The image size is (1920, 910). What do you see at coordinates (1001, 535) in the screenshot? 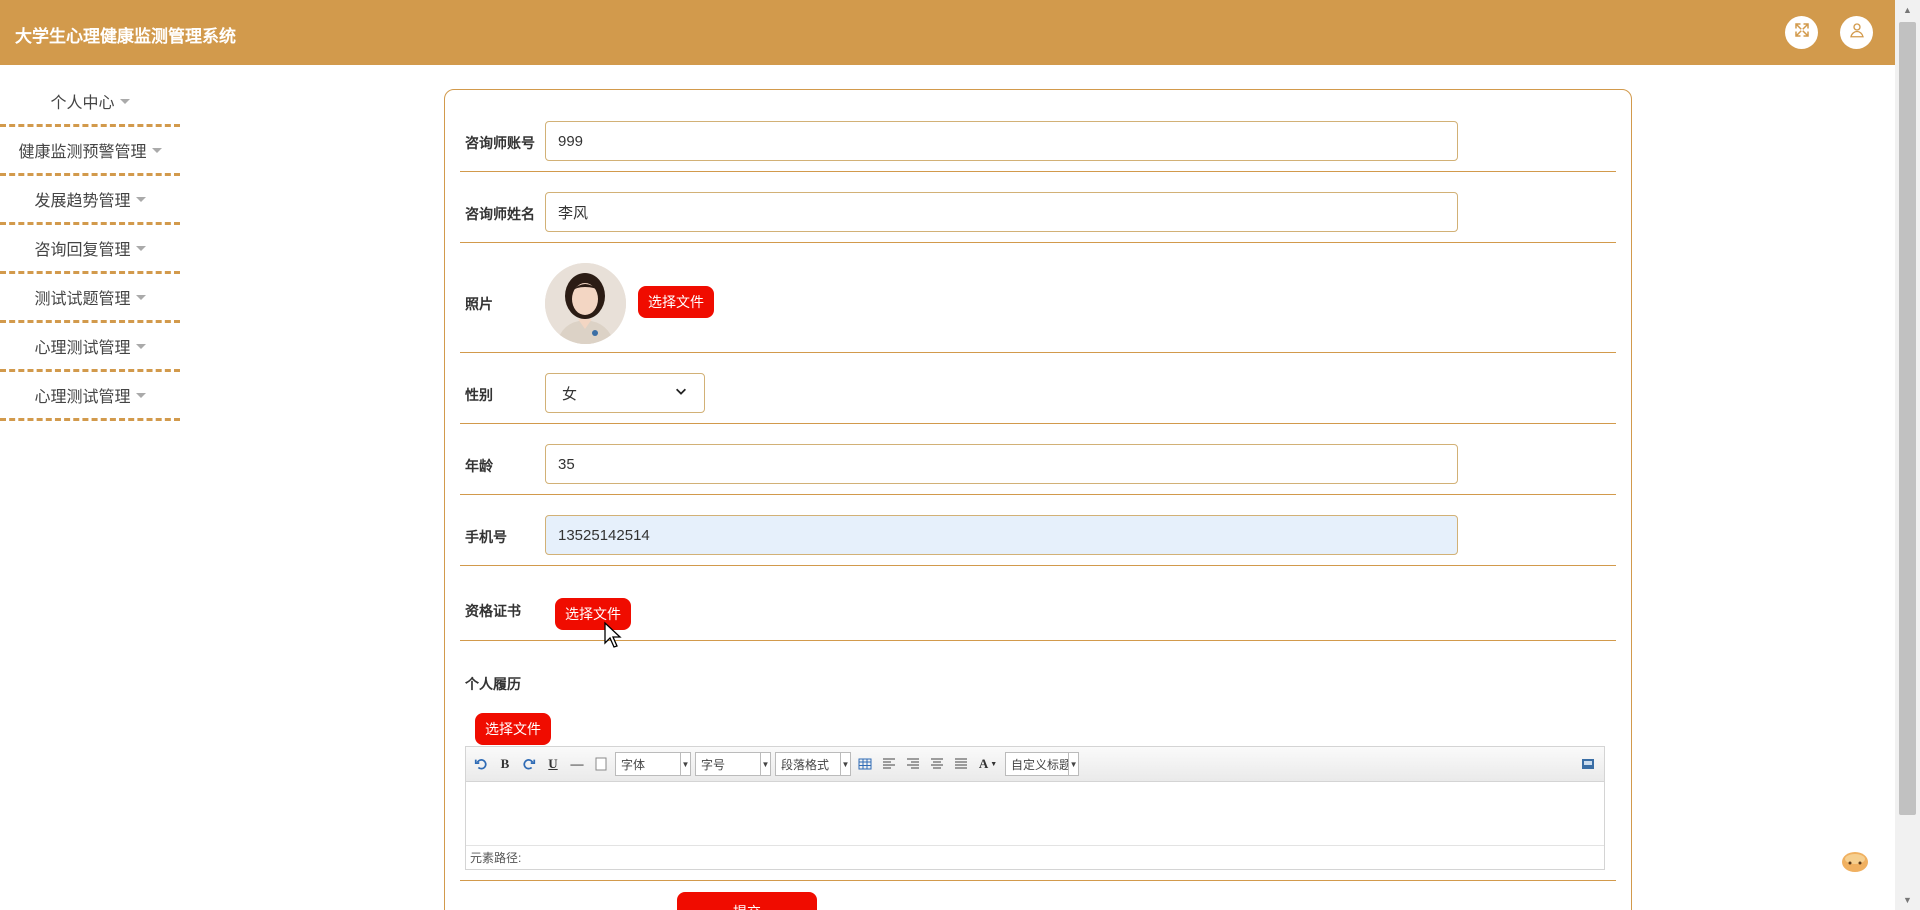
I see `phone-input: 13525142514` at bounding box center [1001, 535].